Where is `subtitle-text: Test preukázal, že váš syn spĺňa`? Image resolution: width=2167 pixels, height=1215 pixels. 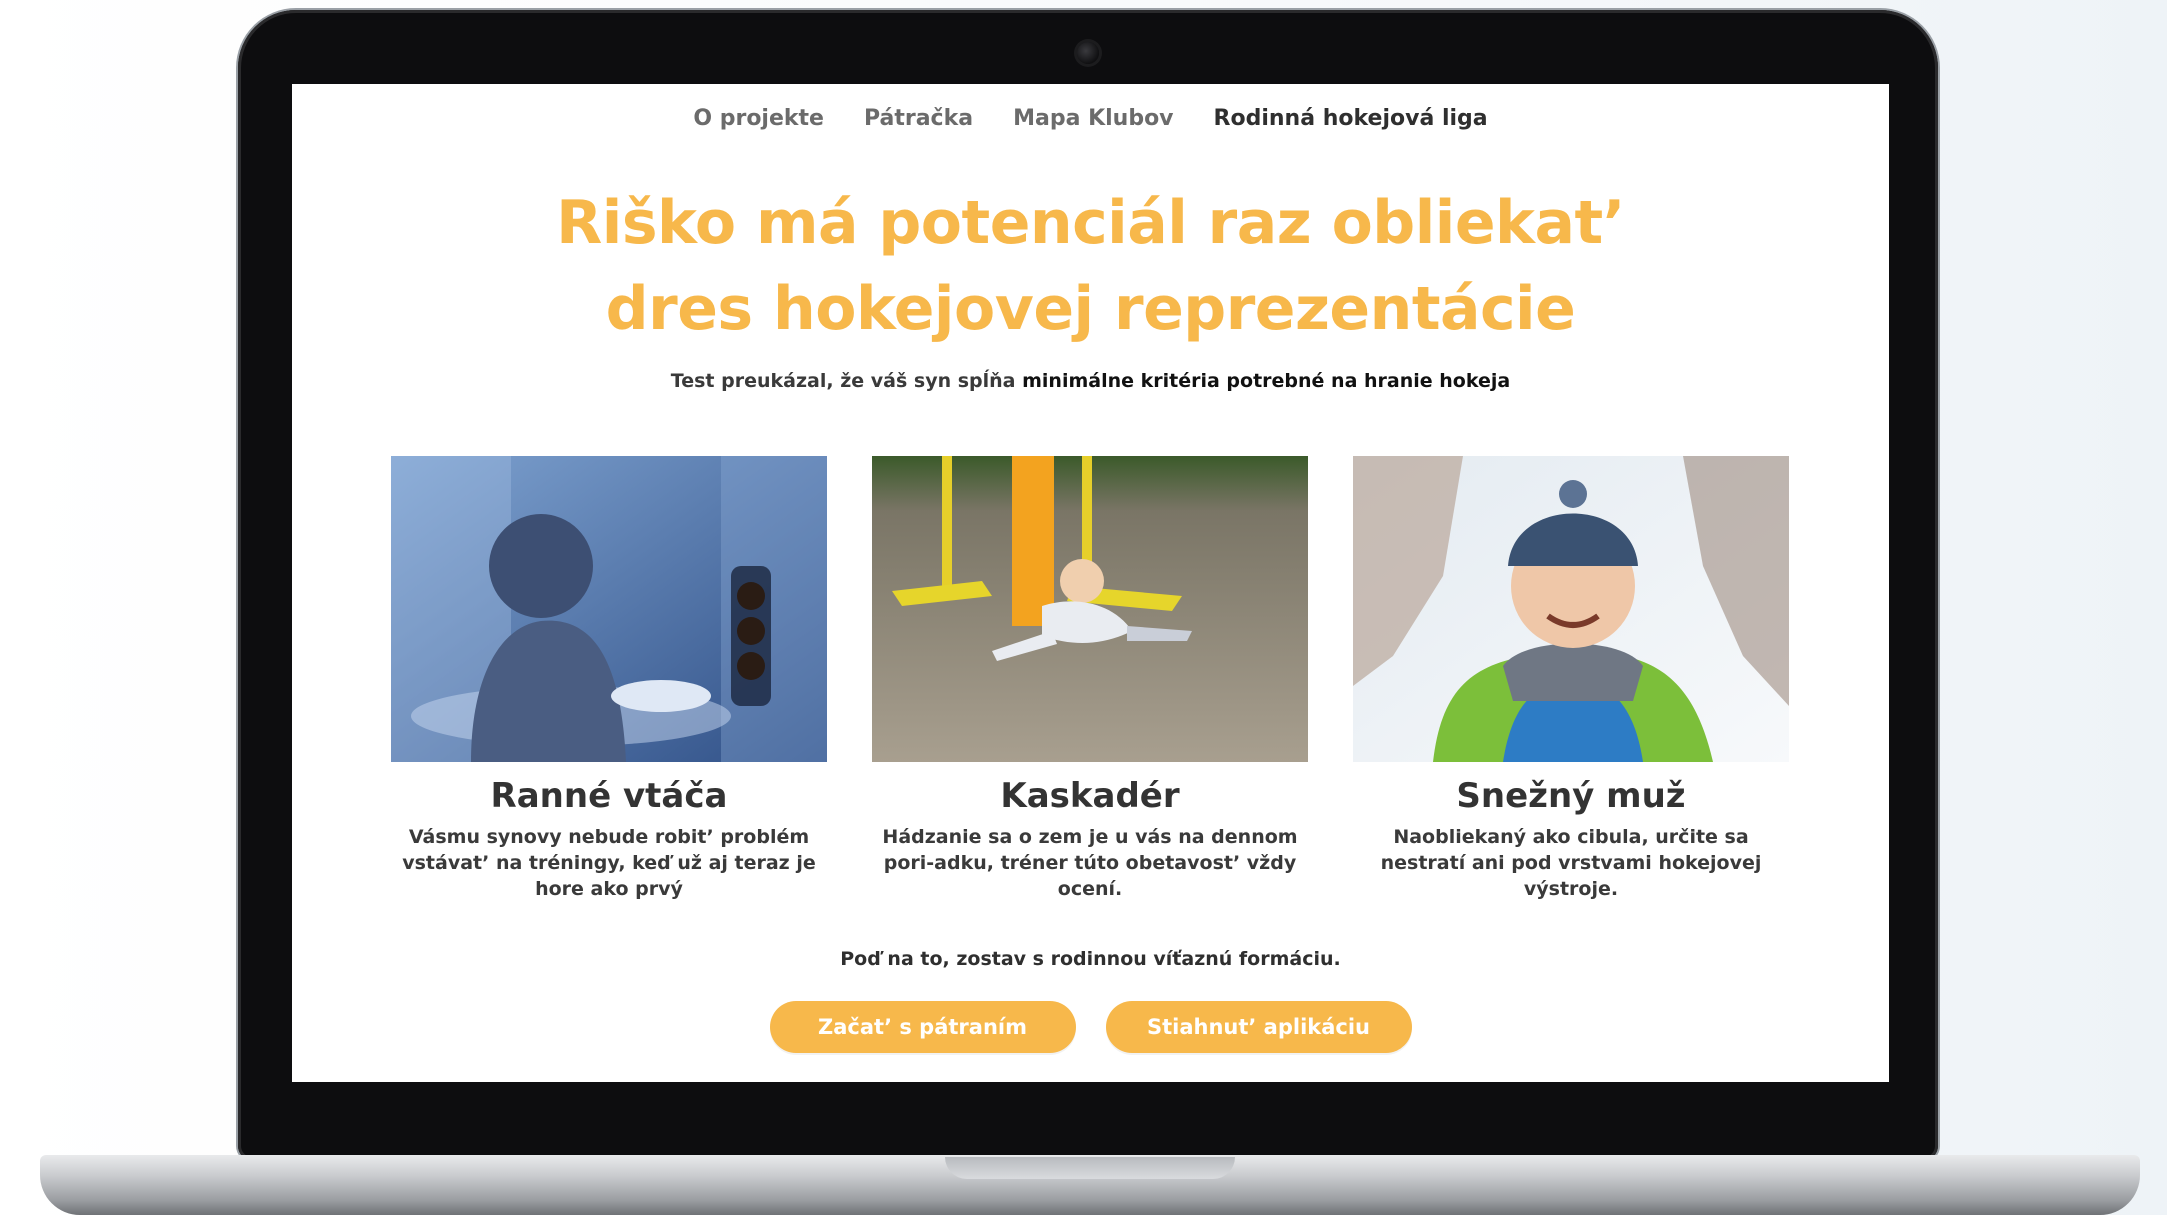
subtitle-text: Test preukázal, že váš syn spĺňa is located at coordinates (846, 381).